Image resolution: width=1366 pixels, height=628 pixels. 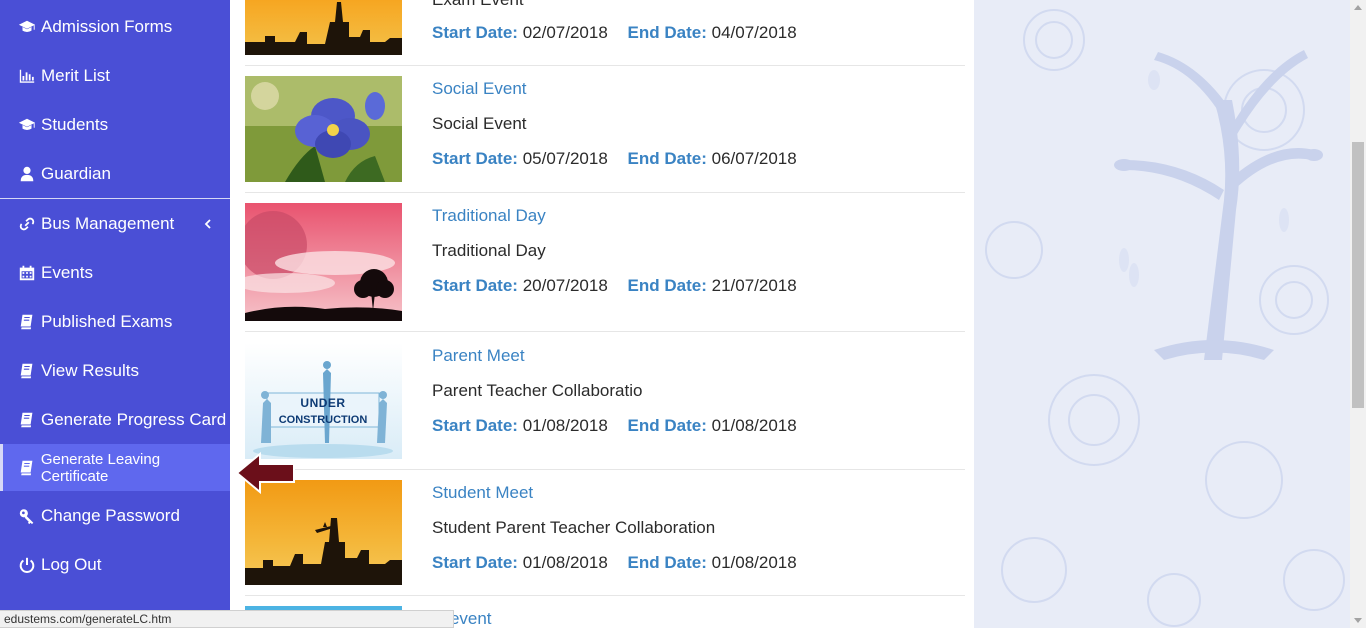 I want to click on sidebar-item-label: Admission Forms, so click(x=107, y=26).